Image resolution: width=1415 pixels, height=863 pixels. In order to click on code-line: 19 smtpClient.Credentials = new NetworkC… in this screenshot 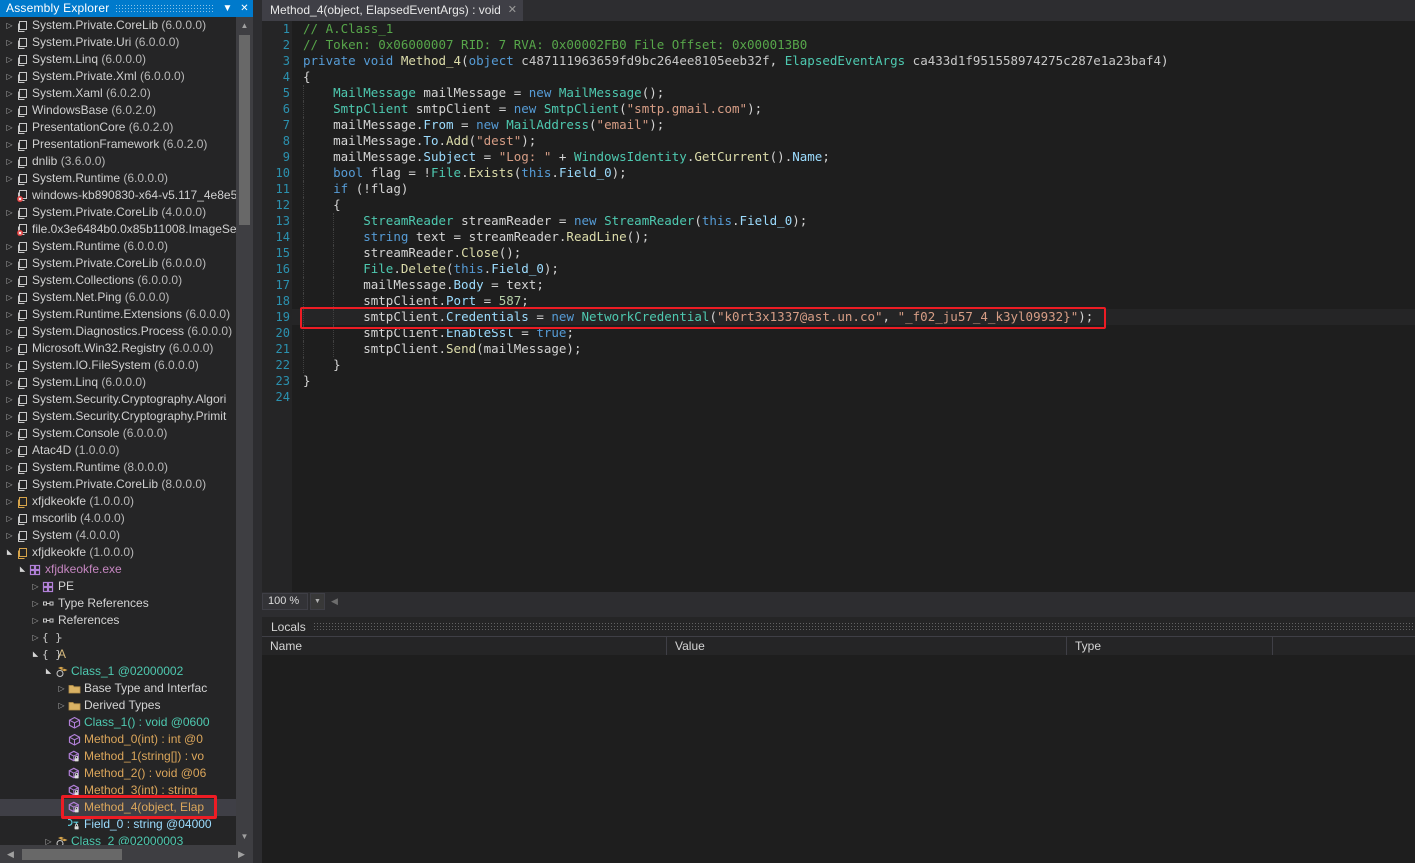, I will do `click(838, 317)`.